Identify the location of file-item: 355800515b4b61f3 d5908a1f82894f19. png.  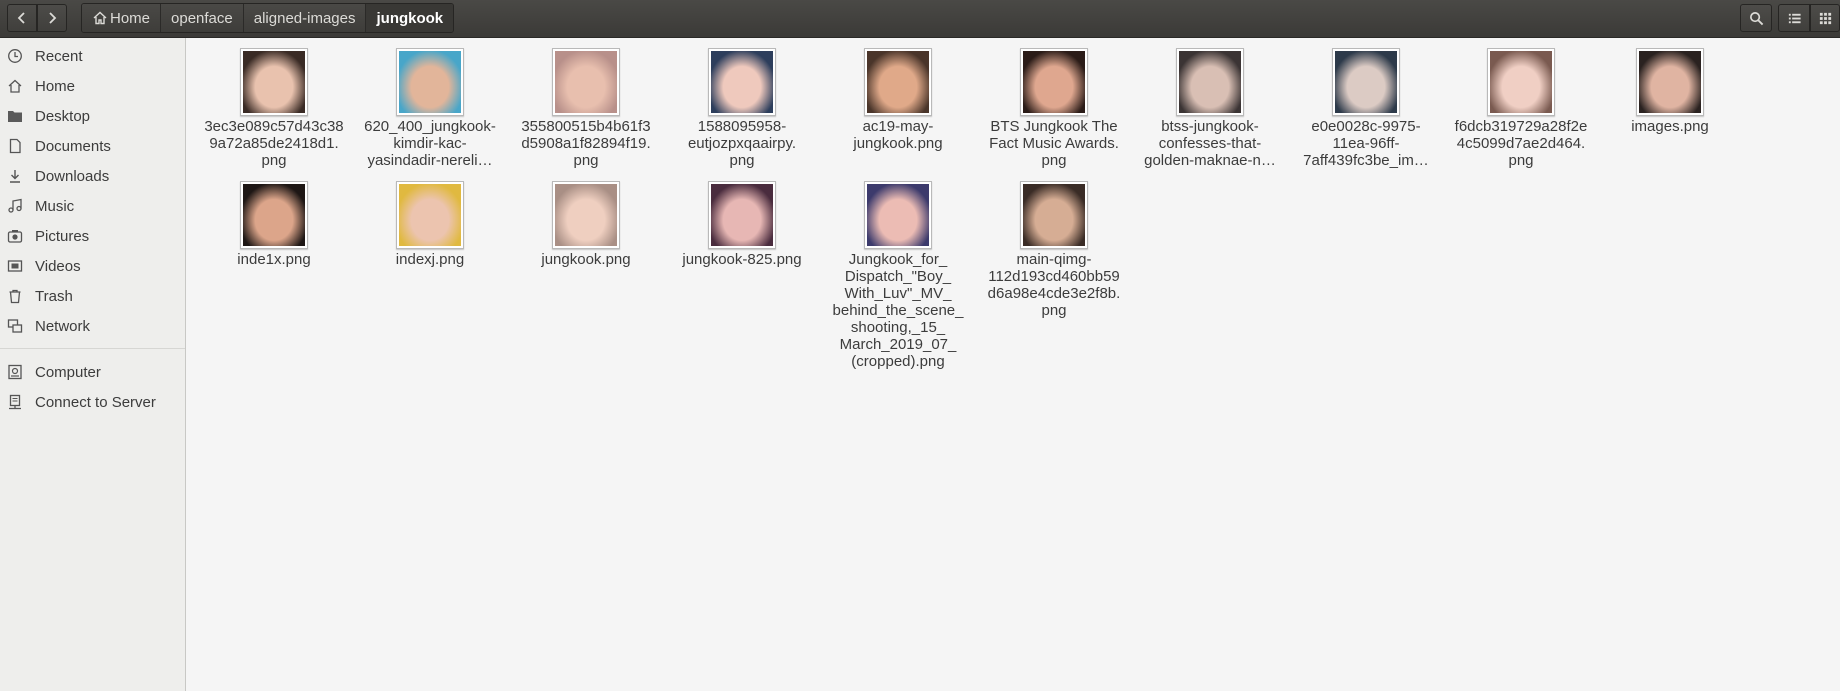
(586, 108).